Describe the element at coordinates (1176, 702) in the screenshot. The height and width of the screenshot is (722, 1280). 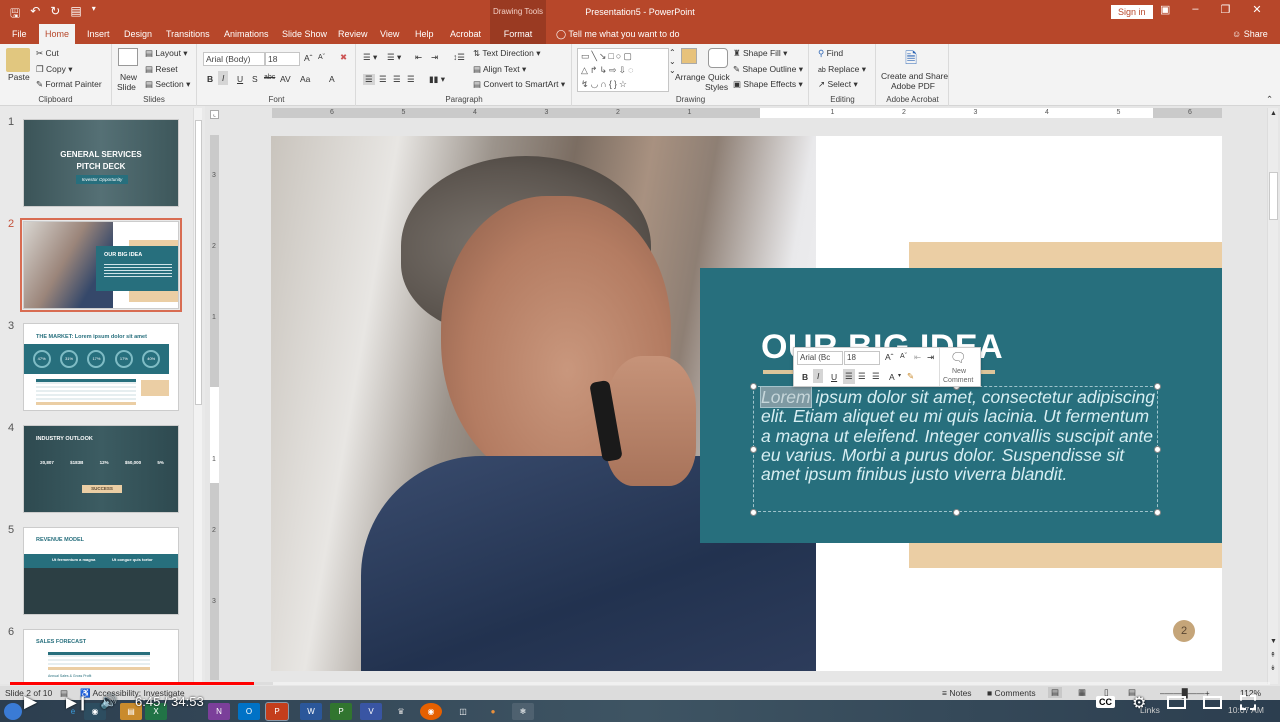
I see `miniplayer-icon` at that location.